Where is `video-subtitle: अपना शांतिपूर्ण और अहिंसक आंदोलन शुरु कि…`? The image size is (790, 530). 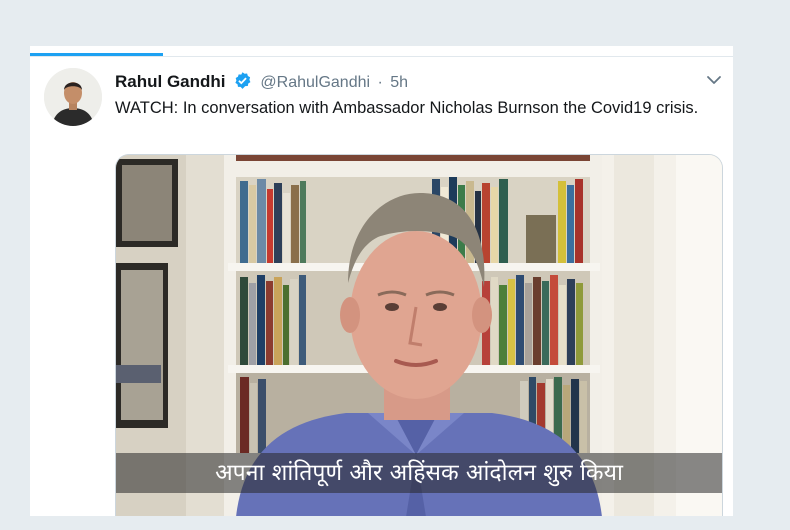 video-subtitle: अपना शांतिपूर्ण और अहिंसक आंदोलन शुरु कि… is located at coordinates (419, 473).